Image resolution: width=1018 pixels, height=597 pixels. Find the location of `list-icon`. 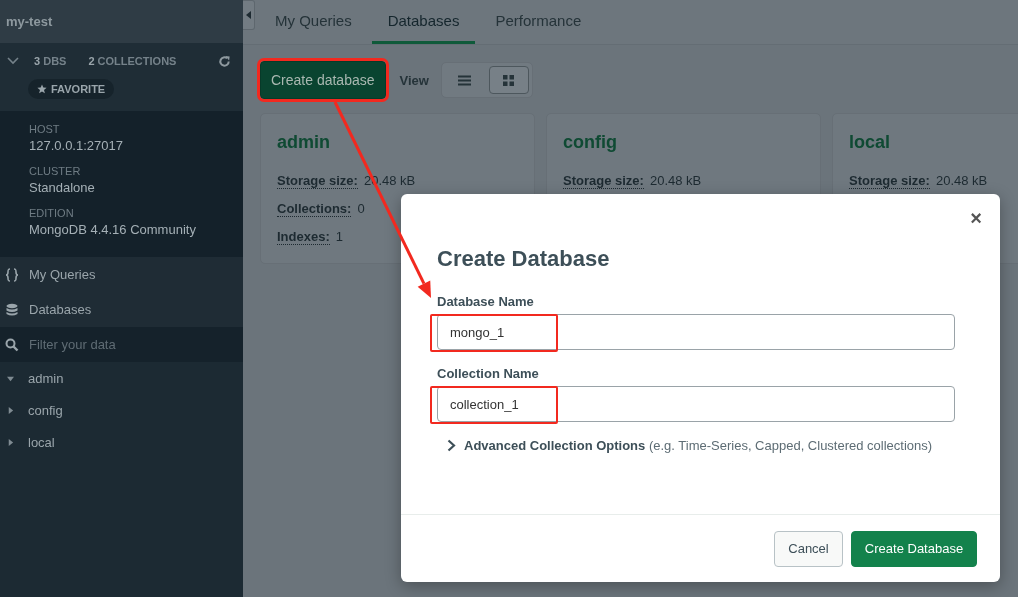

list-icon is located at coordinates (465, 80).